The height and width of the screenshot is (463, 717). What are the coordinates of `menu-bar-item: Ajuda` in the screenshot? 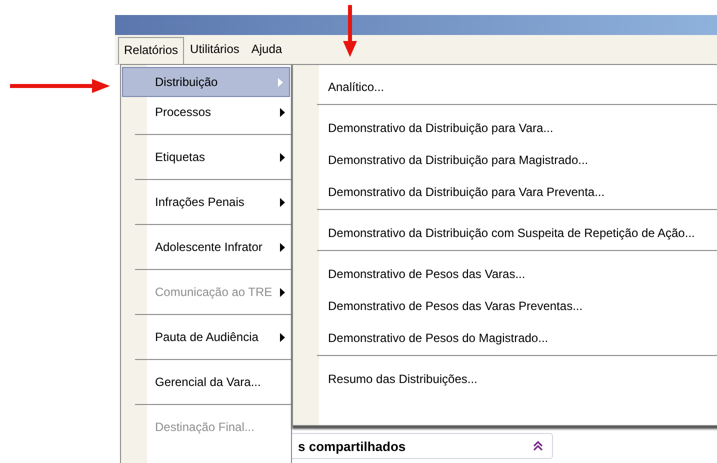 It's located at (266, 50).